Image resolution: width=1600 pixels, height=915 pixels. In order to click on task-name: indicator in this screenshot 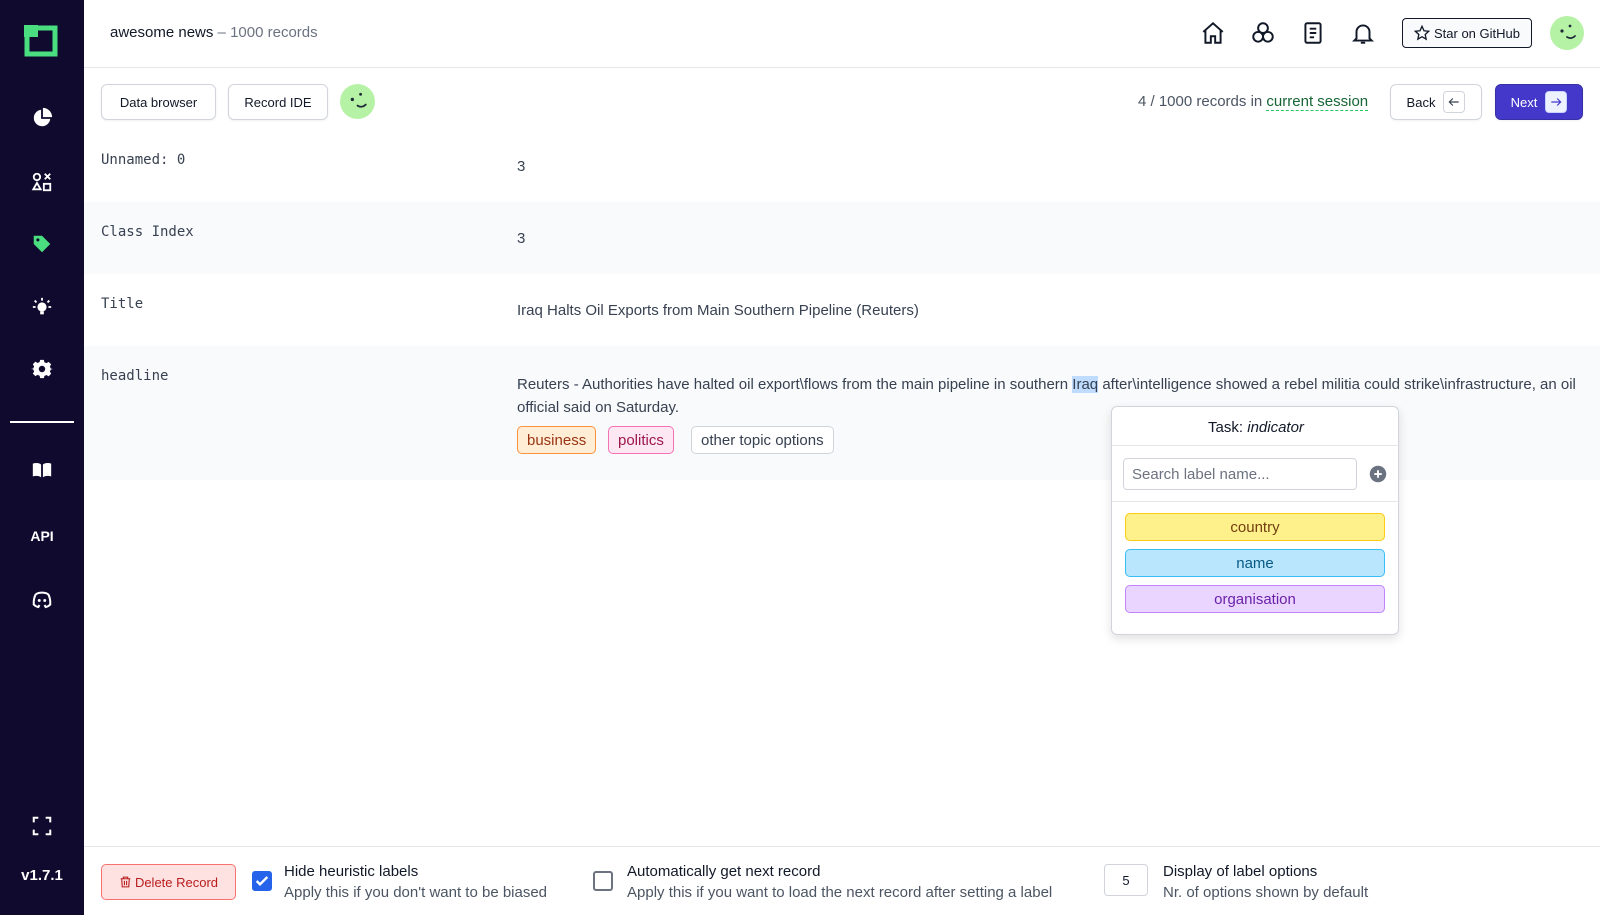, I will do `click(1275, 427)`.